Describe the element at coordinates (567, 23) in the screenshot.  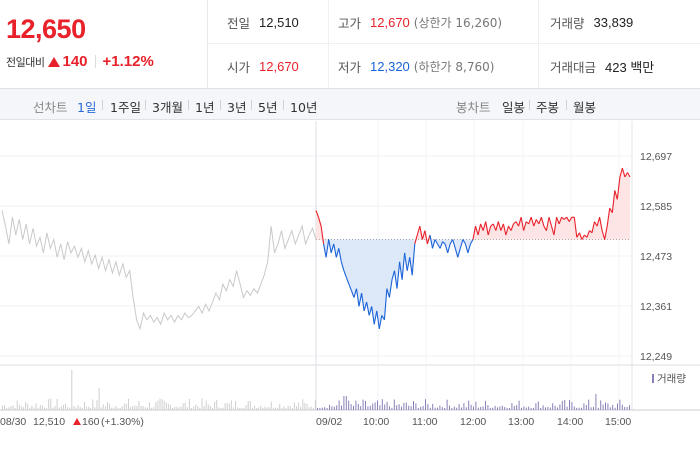
I see `stat-label: 거래량` at that location.